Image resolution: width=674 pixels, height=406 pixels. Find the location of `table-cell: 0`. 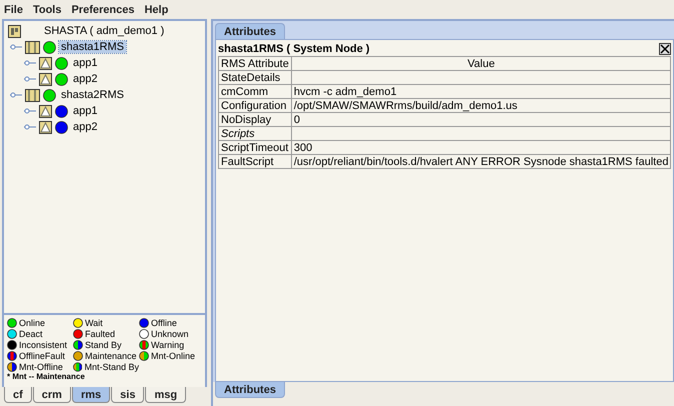

table-cell: 0 is located at coordinates (481, 119).